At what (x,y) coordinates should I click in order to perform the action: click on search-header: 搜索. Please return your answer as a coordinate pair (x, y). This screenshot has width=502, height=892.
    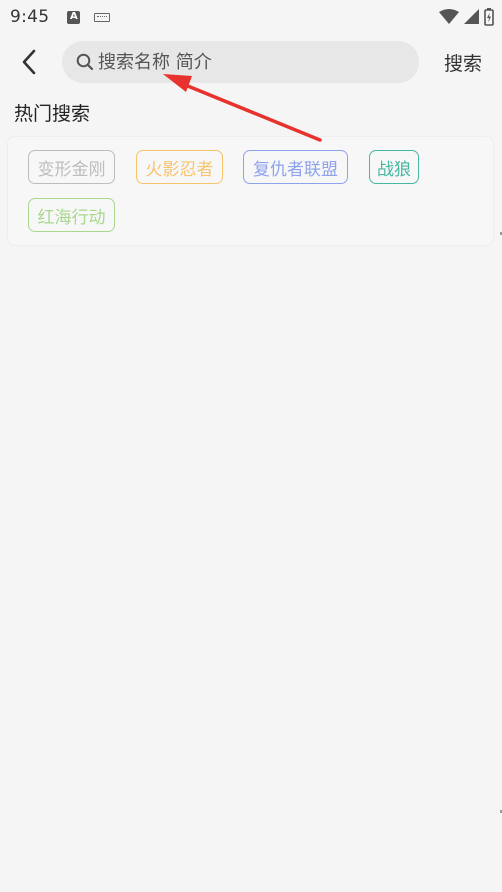
    Looking at the image, I should click on (251, 62).